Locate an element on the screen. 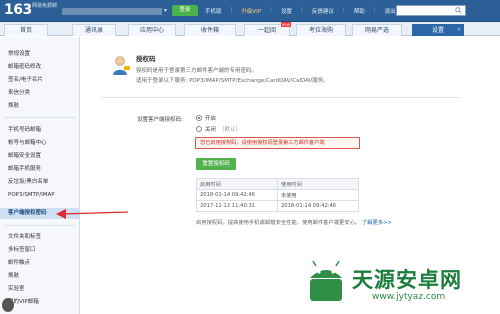  table-row: 2017-11-12 11:40:31 2018-01-14 09:42:46 is located at coordinates (277, 206).